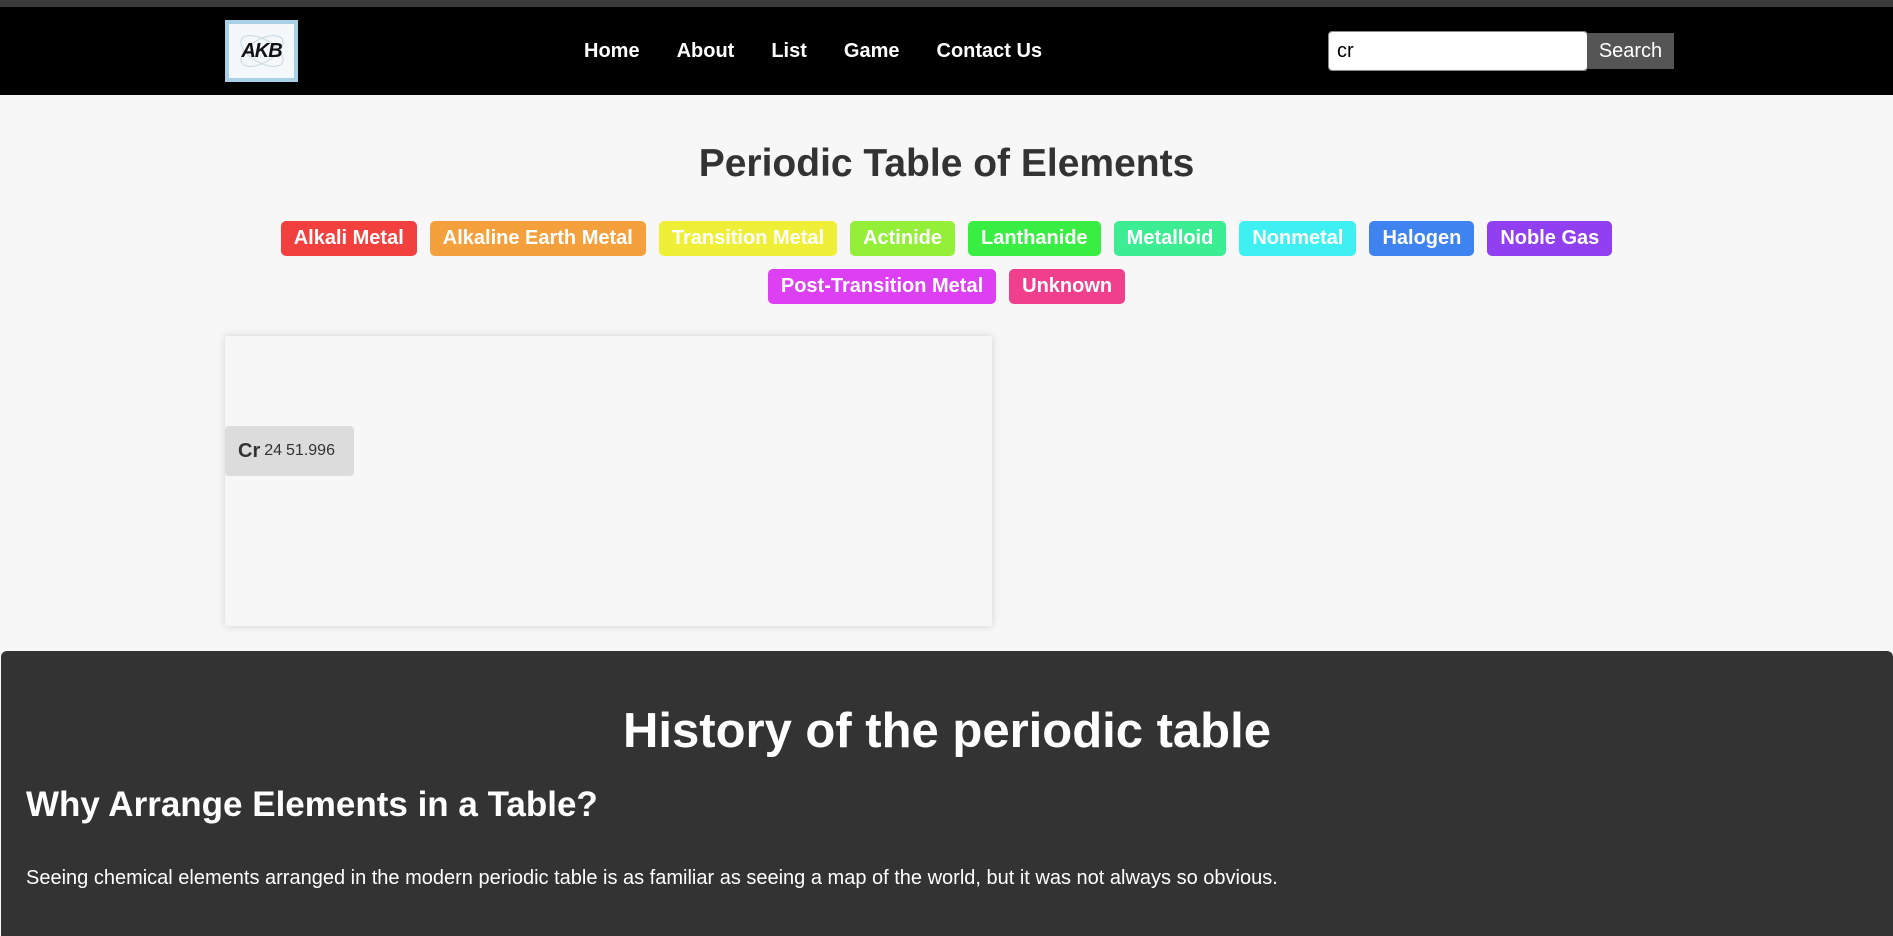 The width and height of the screenshot is (1893, 936). Describe the element at coordinates (249, 450) in the screenshot. I see `element-symbol: Cr` at that location.